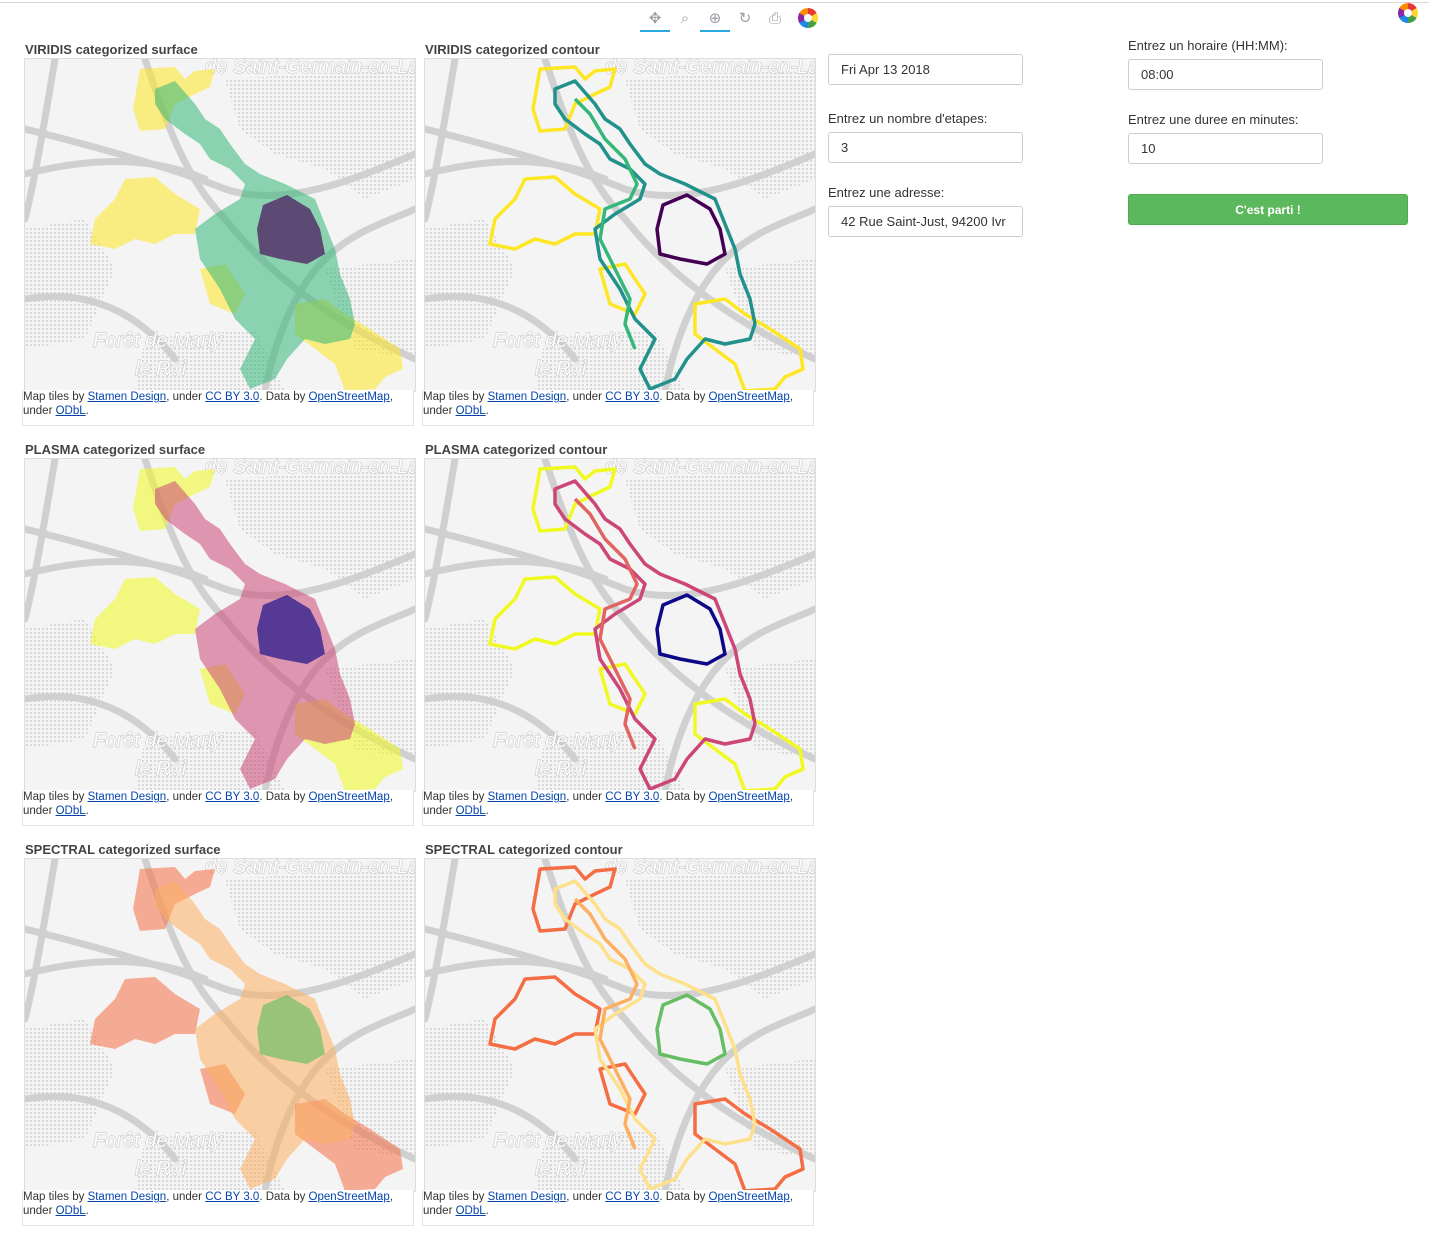 The image size is (1429, 1245). What do you see at coordinates (1268, 209) in the screenshot?
I see `submit-button: C'est parti !` at bounding box center [1268, 209].